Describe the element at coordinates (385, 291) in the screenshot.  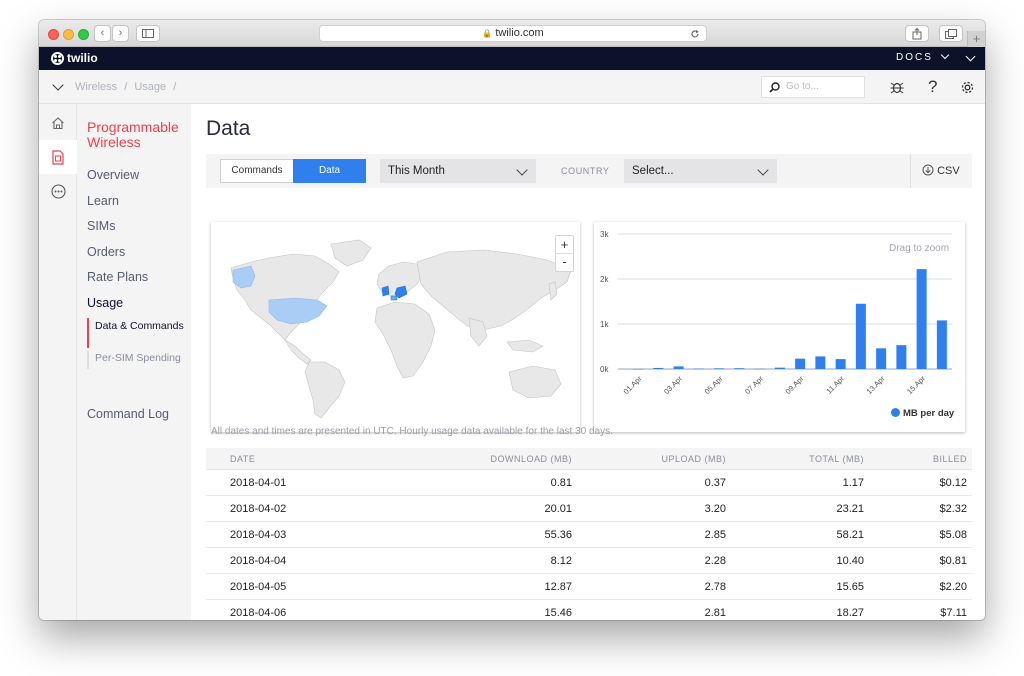
I see `region-uk-highlight` at that location.